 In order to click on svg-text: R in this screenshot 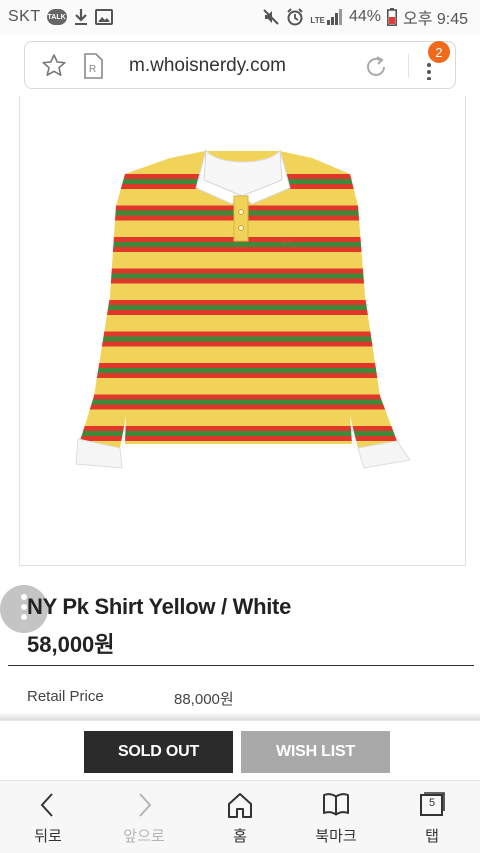, I will do `click(92, 69)`.